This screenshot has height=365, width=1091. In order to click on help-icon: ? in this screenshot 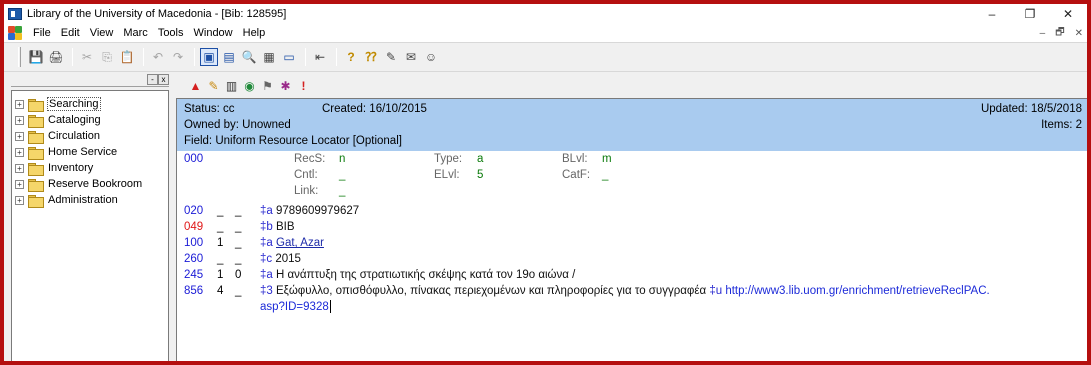, I will do `click(351, 57)`.